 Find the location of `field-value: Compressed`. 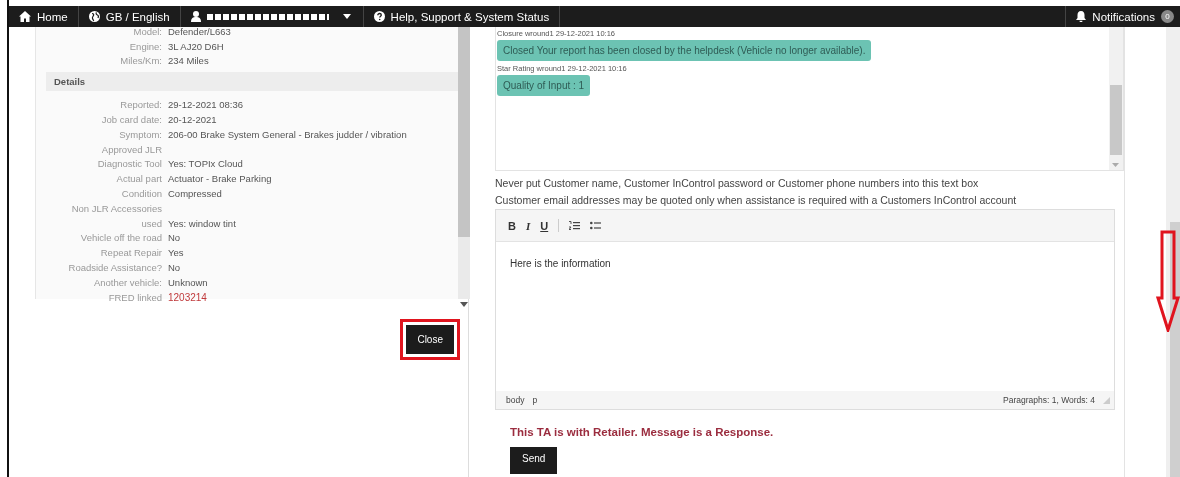

field-value: Compressed is located at coordinates (195, 194).